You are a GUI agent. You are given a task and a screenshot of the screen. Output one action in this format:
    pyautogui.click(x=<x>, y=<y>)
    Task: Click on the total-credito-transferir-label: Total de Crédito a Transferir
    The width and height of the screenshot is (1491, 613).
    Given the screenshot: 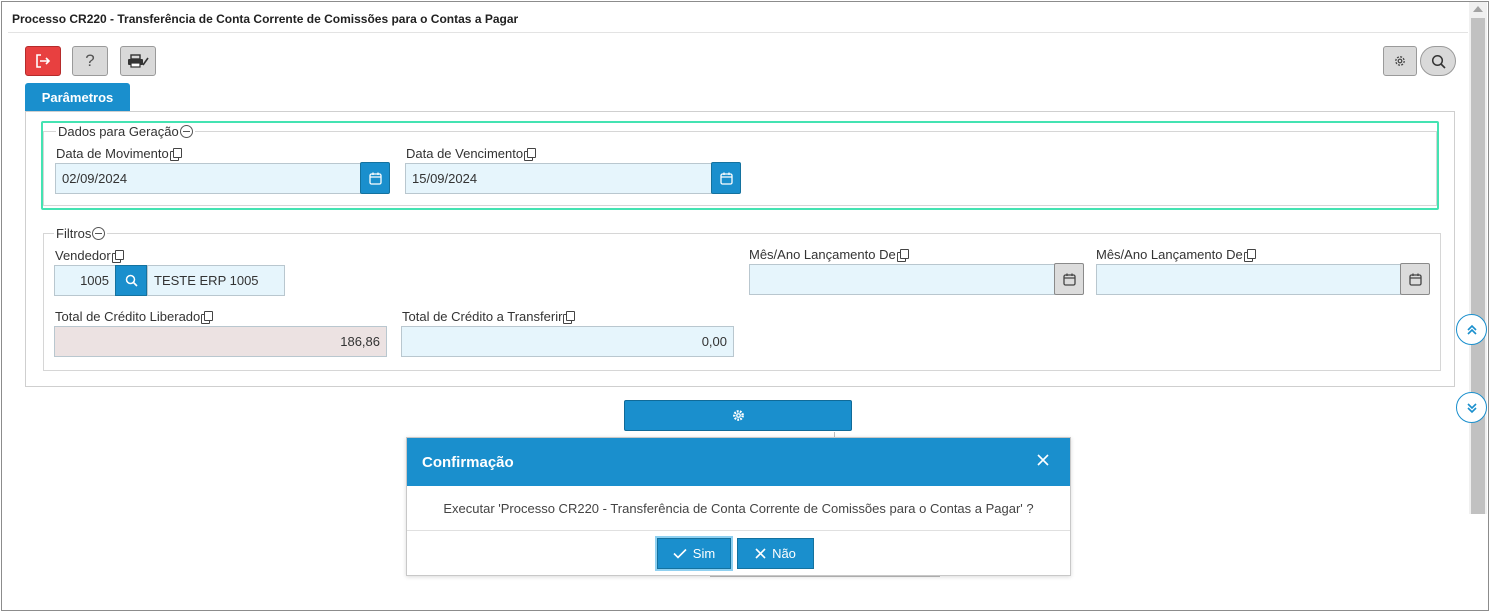 What is the action you would take?
    pyautogui.click(x=489, y=316)
    